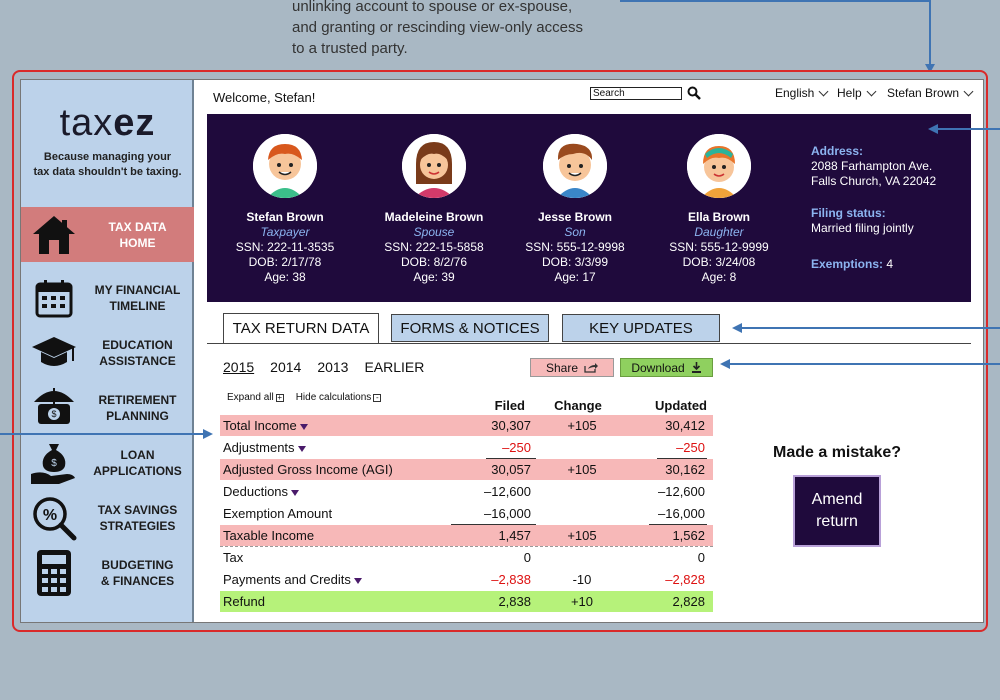 This screenshot has width=1000, height=700. I want to click on member-ssn: SSN: 555-12-9998, so click(575, 247).